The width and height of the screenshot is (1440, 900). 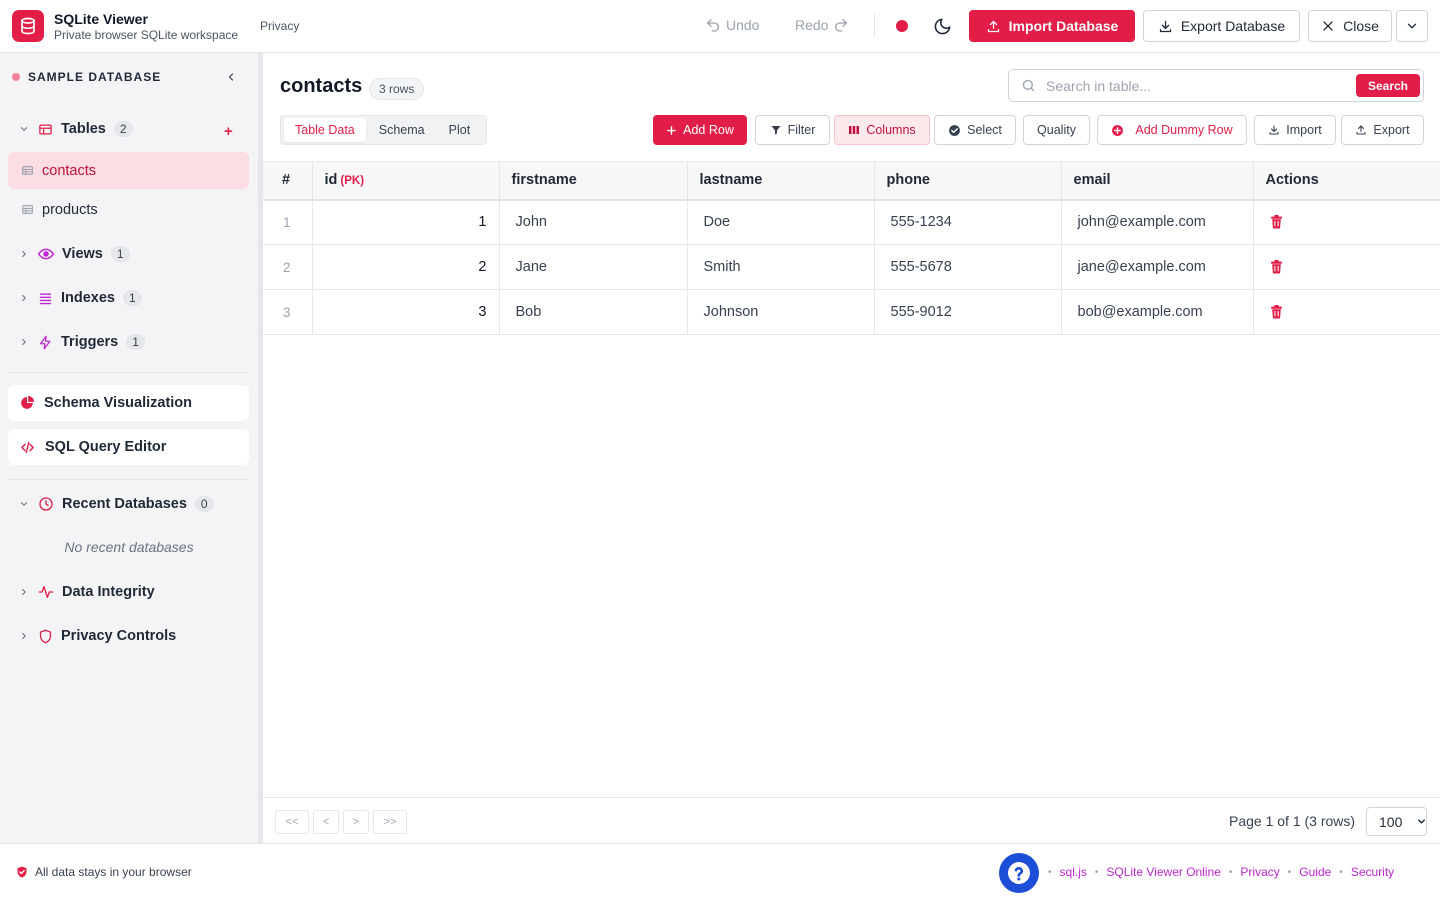 I want to click on filter-label: Filter, so click(x=801, y=130).